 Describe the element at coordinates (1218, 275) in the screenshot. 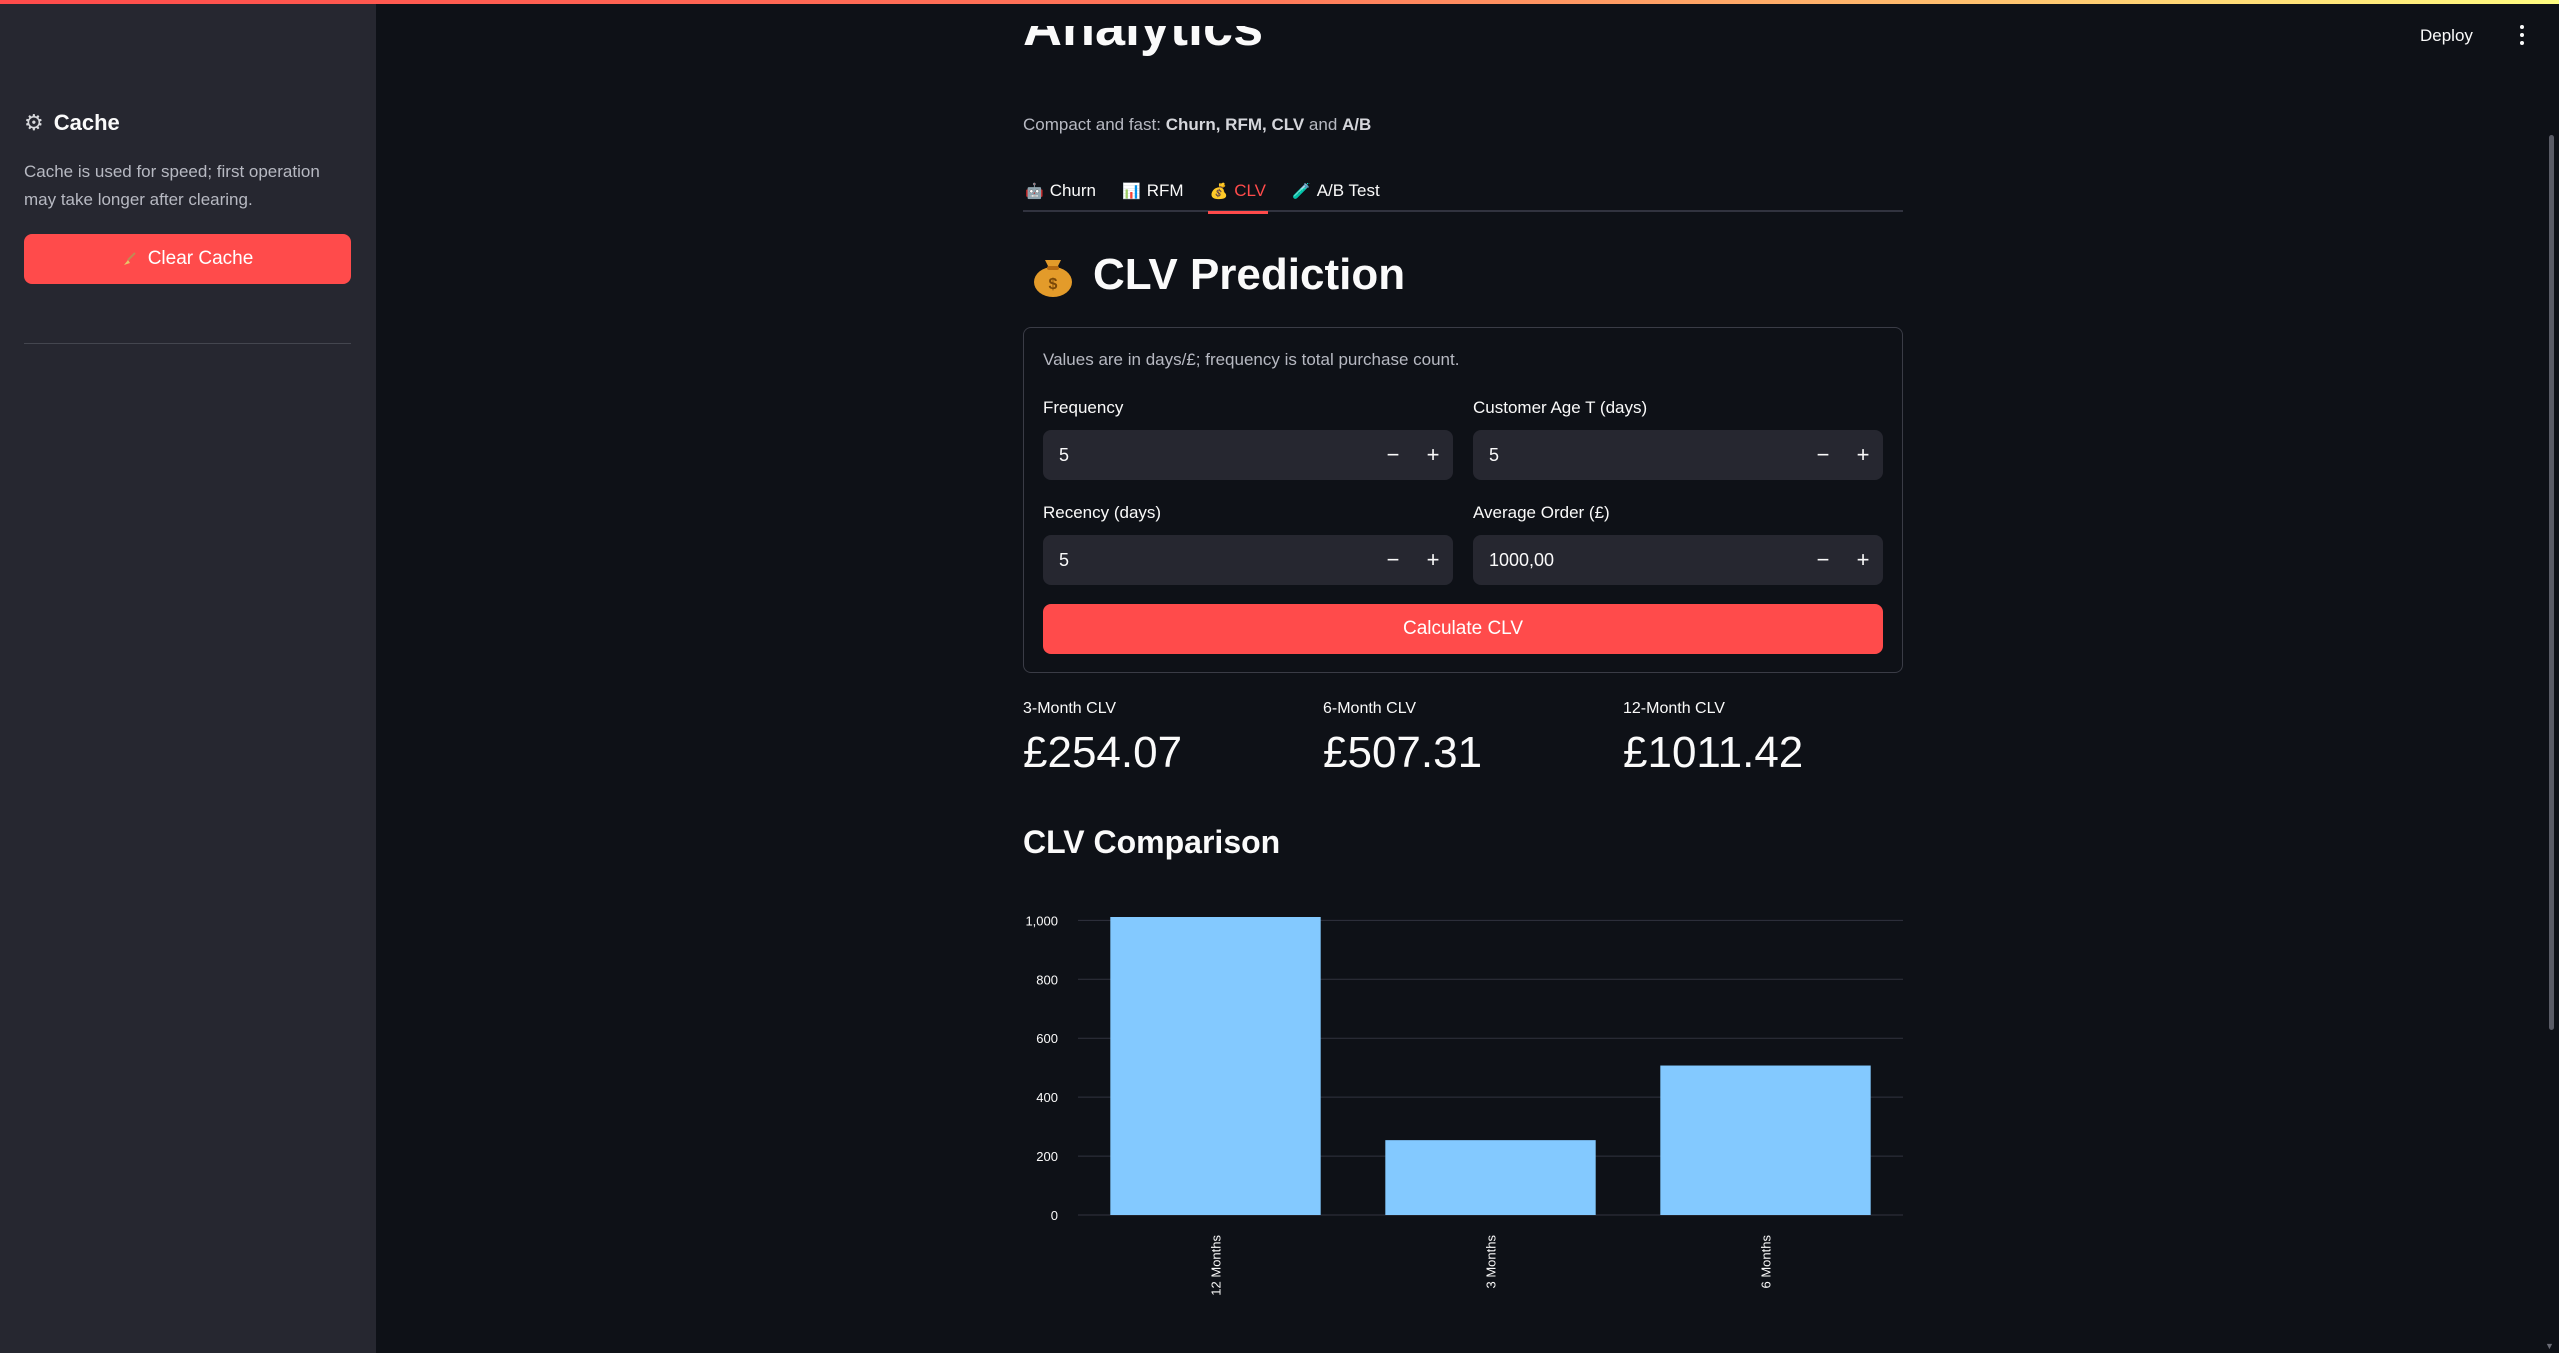

I see `section-title: $ CLV Prediction` at that location.